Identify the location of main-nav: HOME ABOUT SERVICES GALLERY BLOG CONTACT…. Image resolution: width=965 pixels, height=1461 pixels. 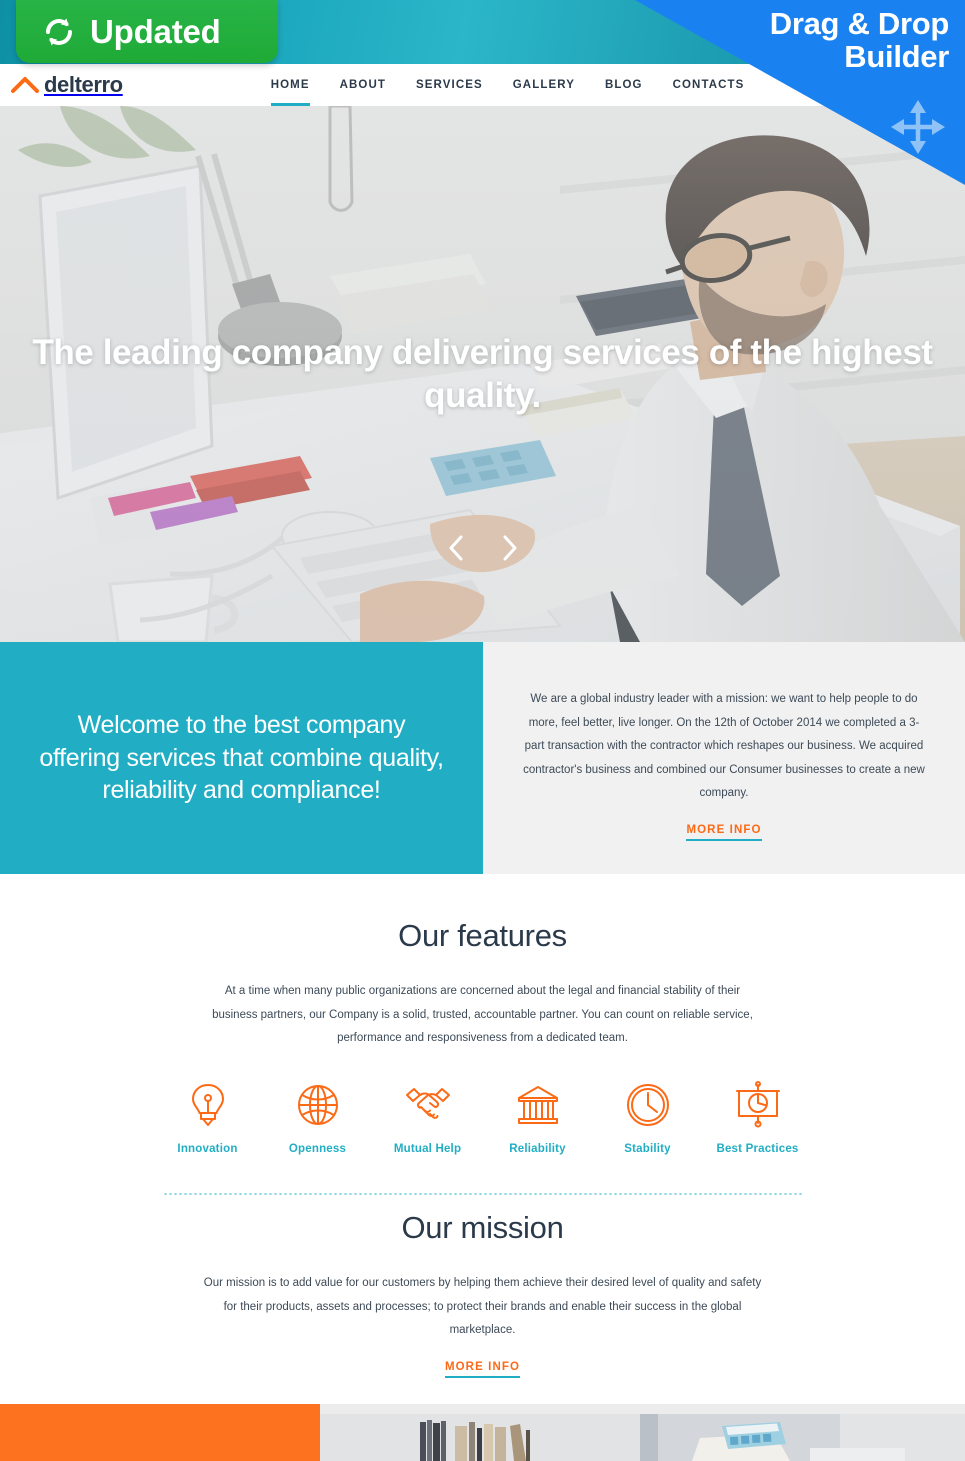
(507, 85).